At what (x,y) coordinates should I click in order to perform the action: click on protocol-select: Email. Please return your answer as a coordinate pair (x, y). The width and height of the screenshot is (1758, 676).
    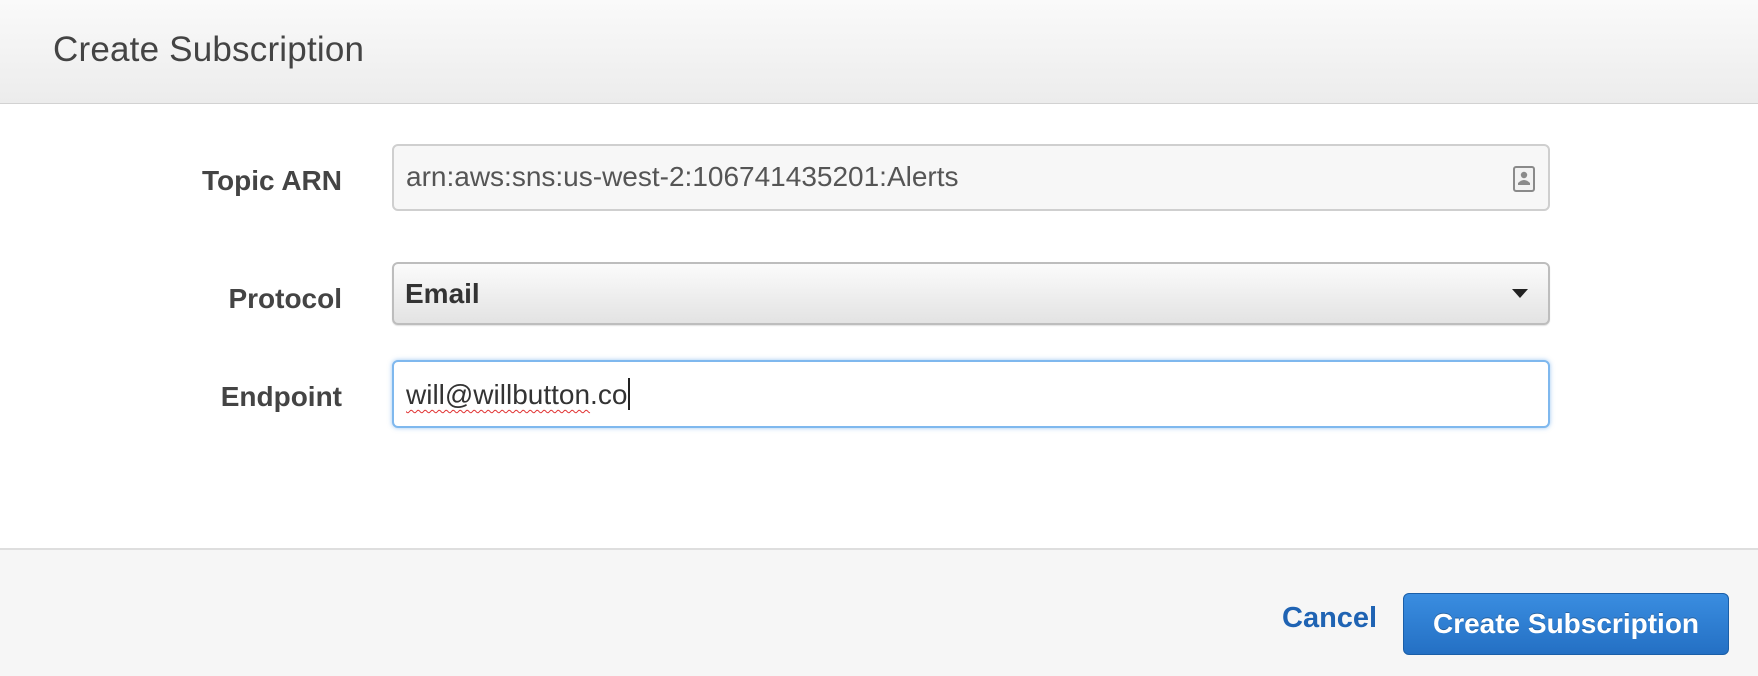
    Looking at the image, I should click on (971, 293).